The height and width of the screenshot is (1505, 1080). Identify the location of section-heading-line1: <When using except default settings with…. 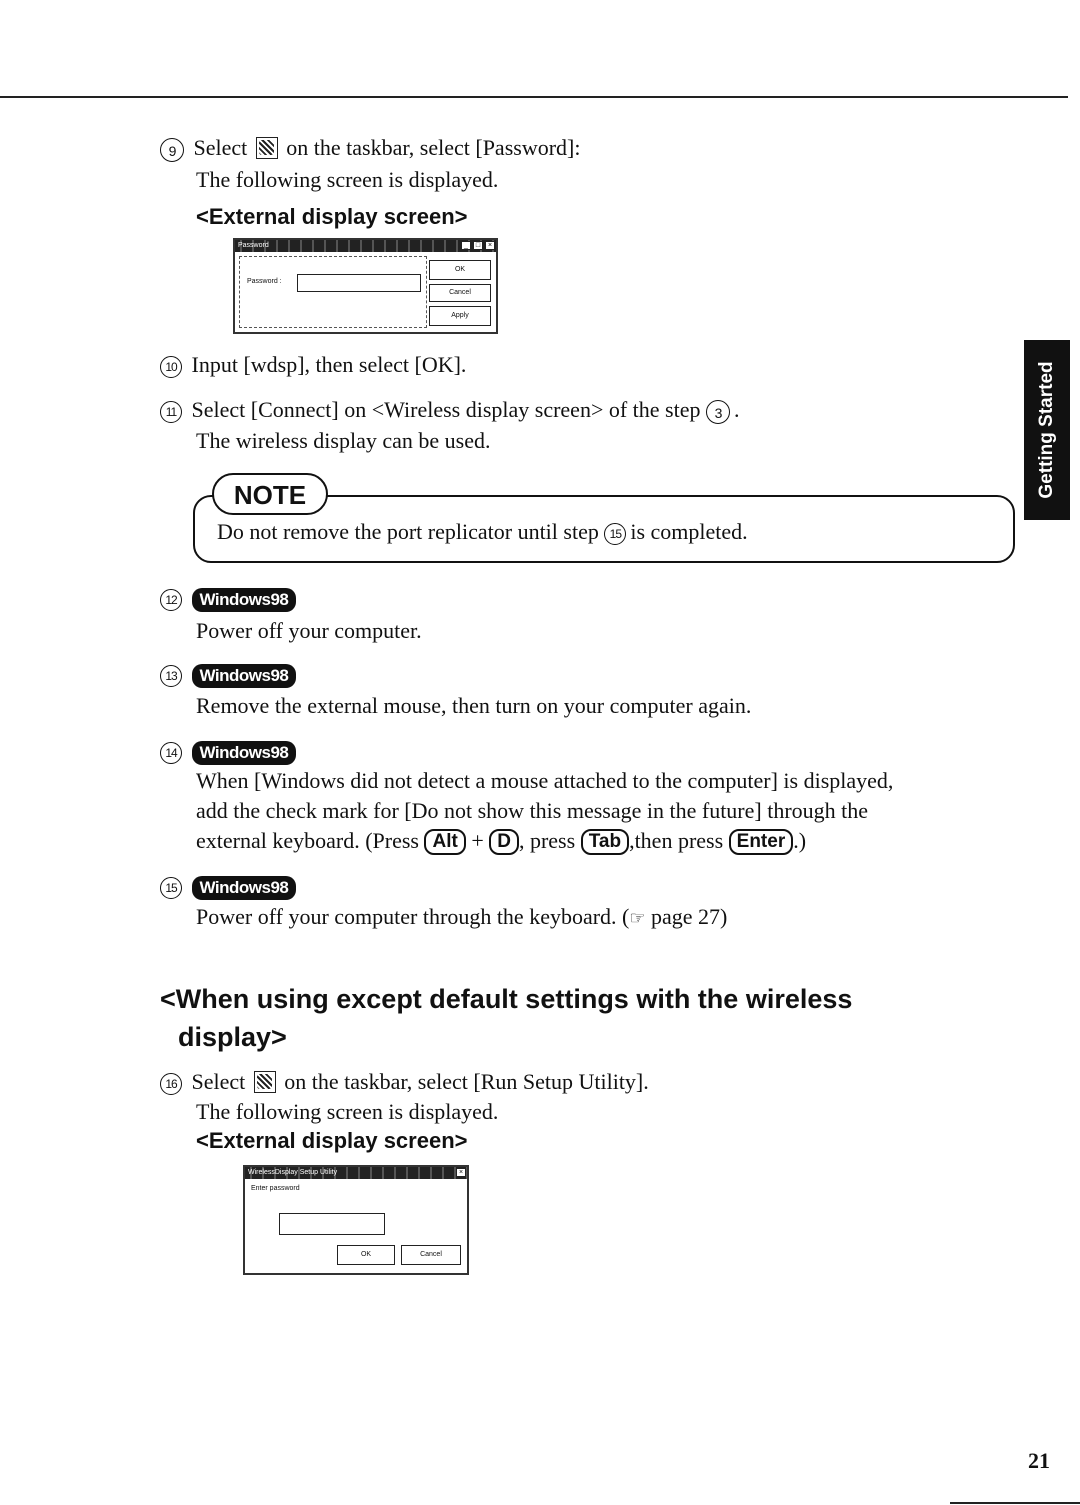
(506, 999).